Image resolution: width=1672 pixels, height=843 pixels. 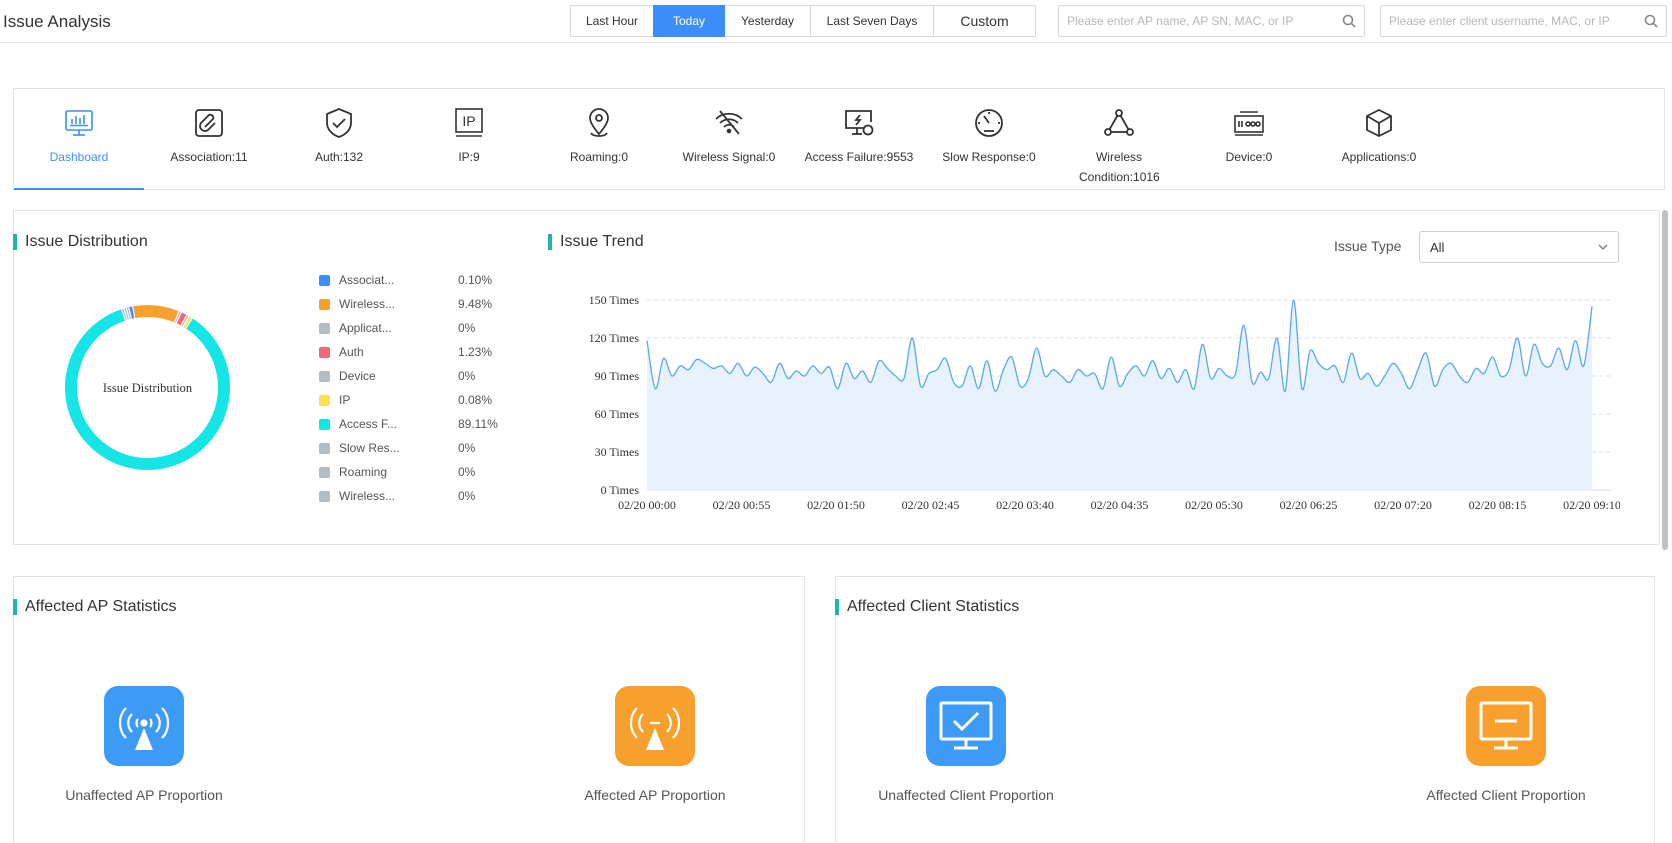 What do you see at coordinates (599, 139) in the screenshot?
I see `tab-roaming: Roaming:0` at bounding box center [599, 139].